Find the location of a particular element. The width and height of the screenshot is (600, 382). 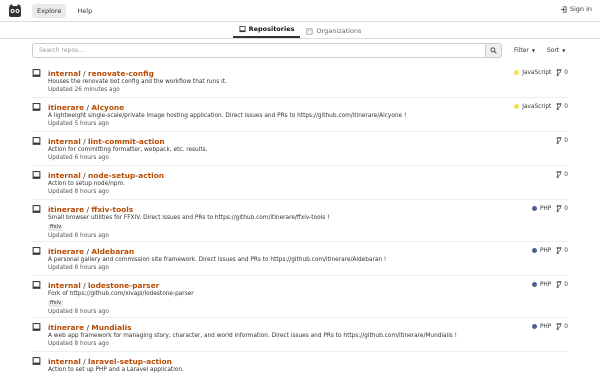

sign-in-label: Sign in is located at coordinates (580, 9).